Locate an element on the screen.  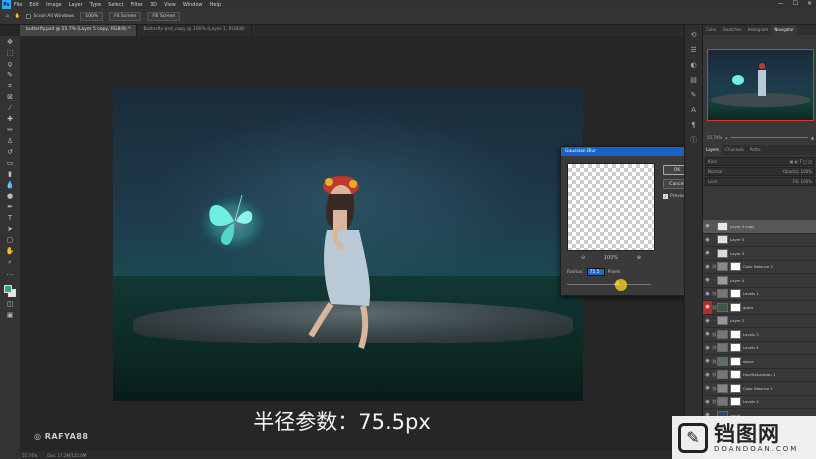
layer-name: Color Balance 2 is located at coordinates (758, 266).